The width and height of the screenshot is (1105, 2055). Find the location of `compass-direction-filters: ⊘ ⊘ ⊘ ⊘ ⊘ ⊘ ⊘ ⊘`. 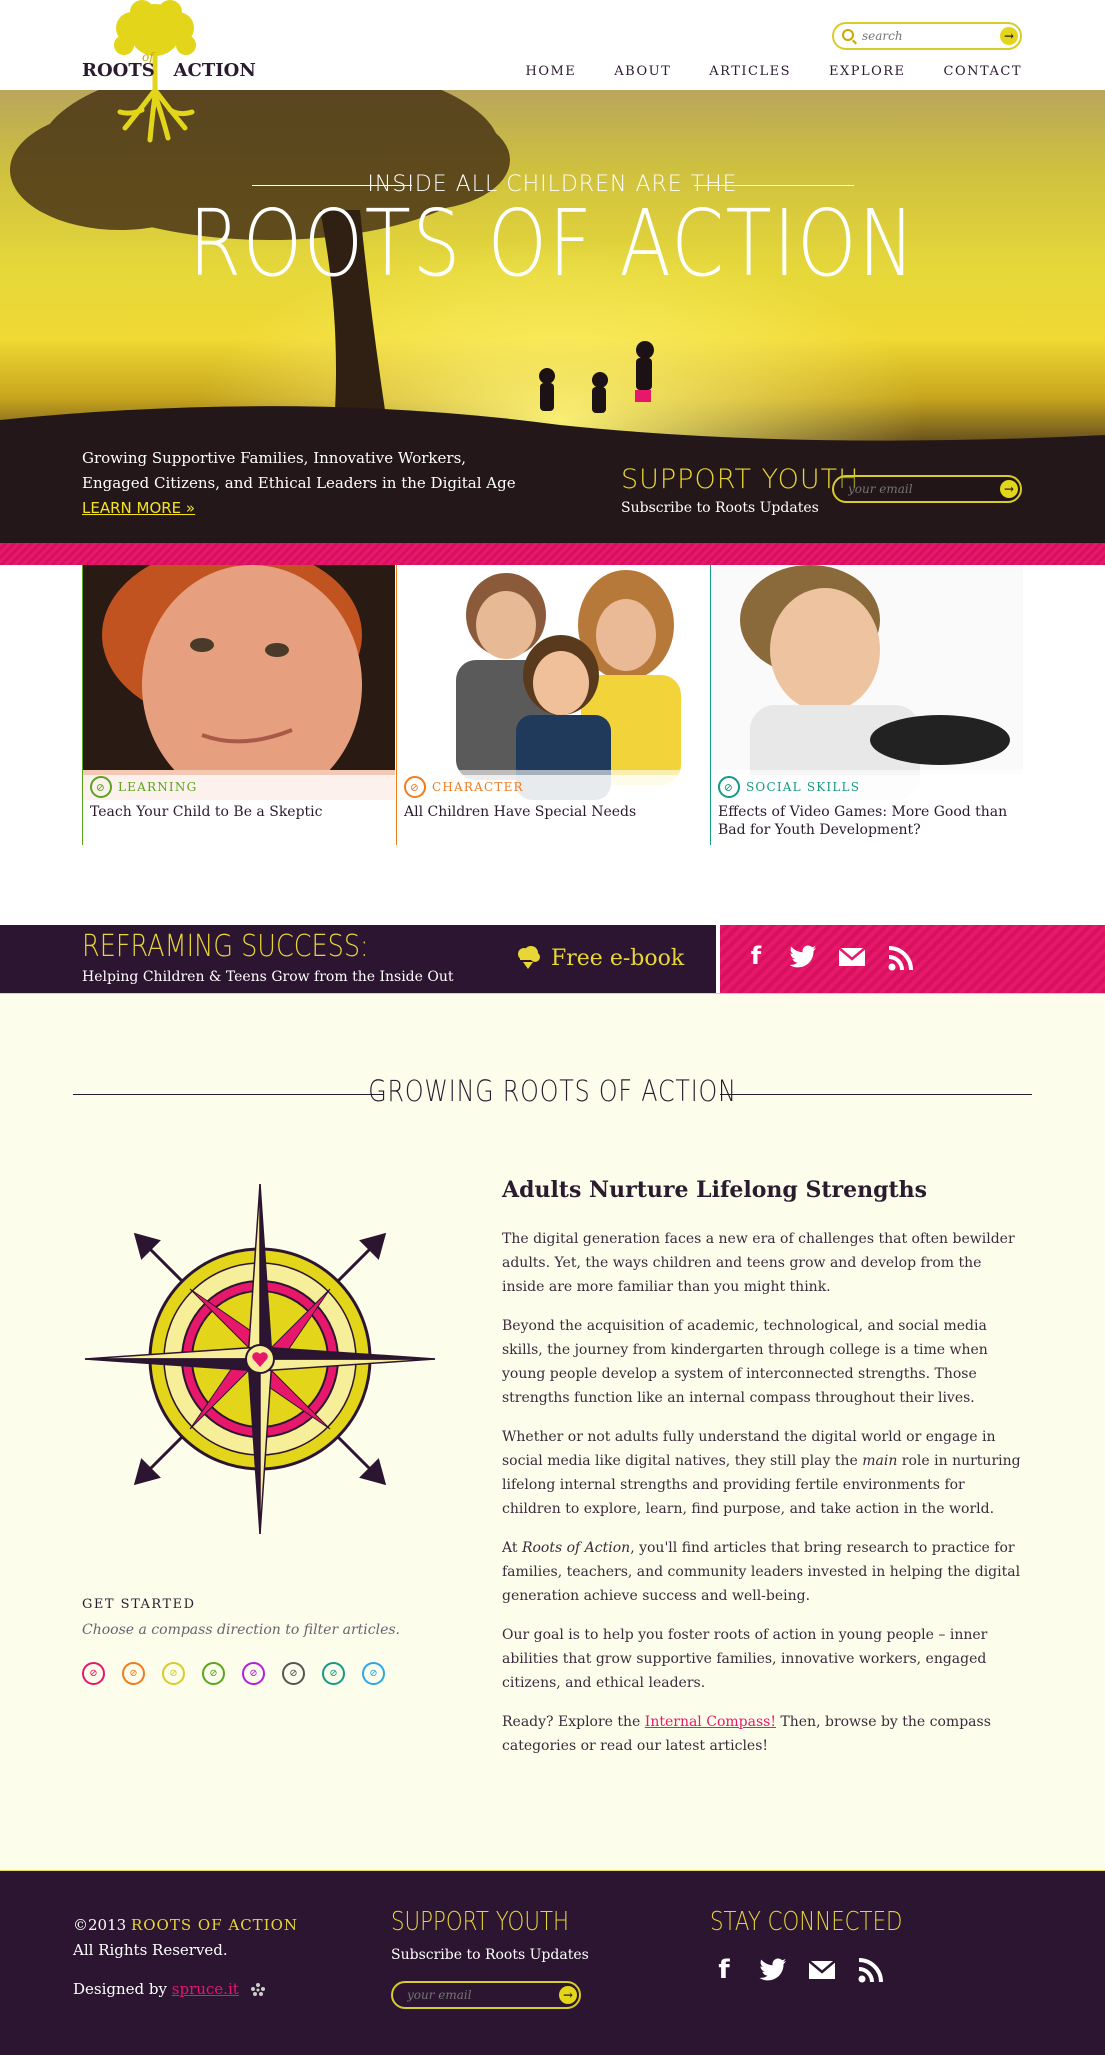

compass-direction-filters: ⊘ ⊘ ⊘ ⊘ ⊘ ⊘ ⊘ ⊘ is located at coordinates (233, 1673).